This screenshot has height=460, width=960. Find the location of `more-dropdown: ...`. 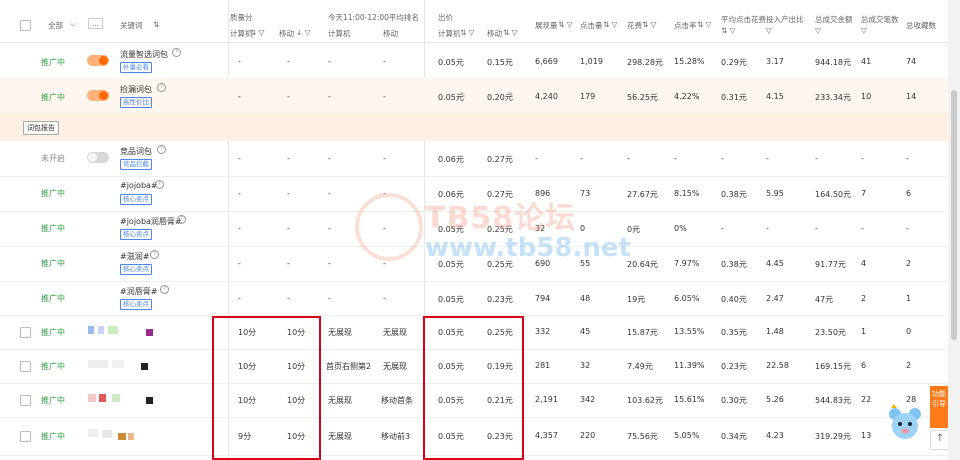

more-dropdown: ... is located at coordinates (96, 23).